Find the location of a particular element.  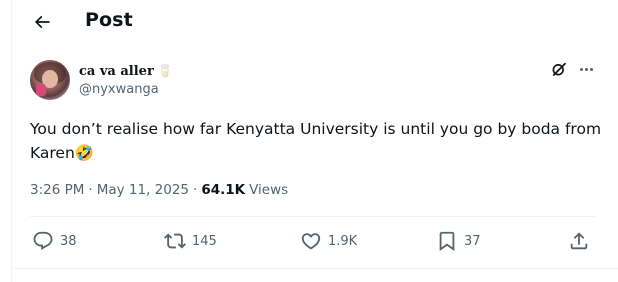

avatar-detail is located at coordinates (41, 90).